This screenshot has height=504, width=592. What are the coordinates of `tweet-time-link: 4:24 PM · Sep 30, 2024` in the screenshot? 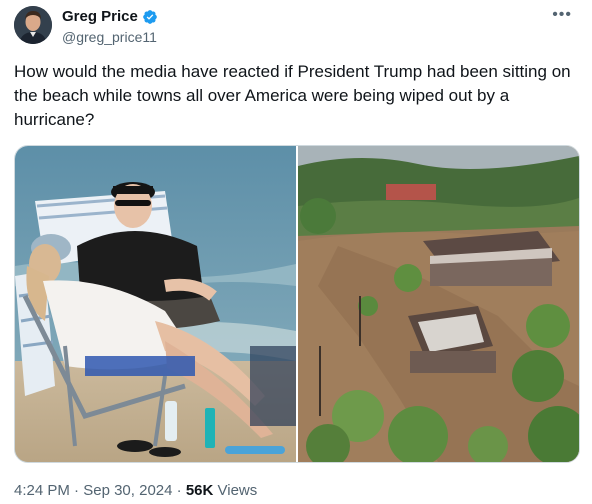 It's located at (93, 490).